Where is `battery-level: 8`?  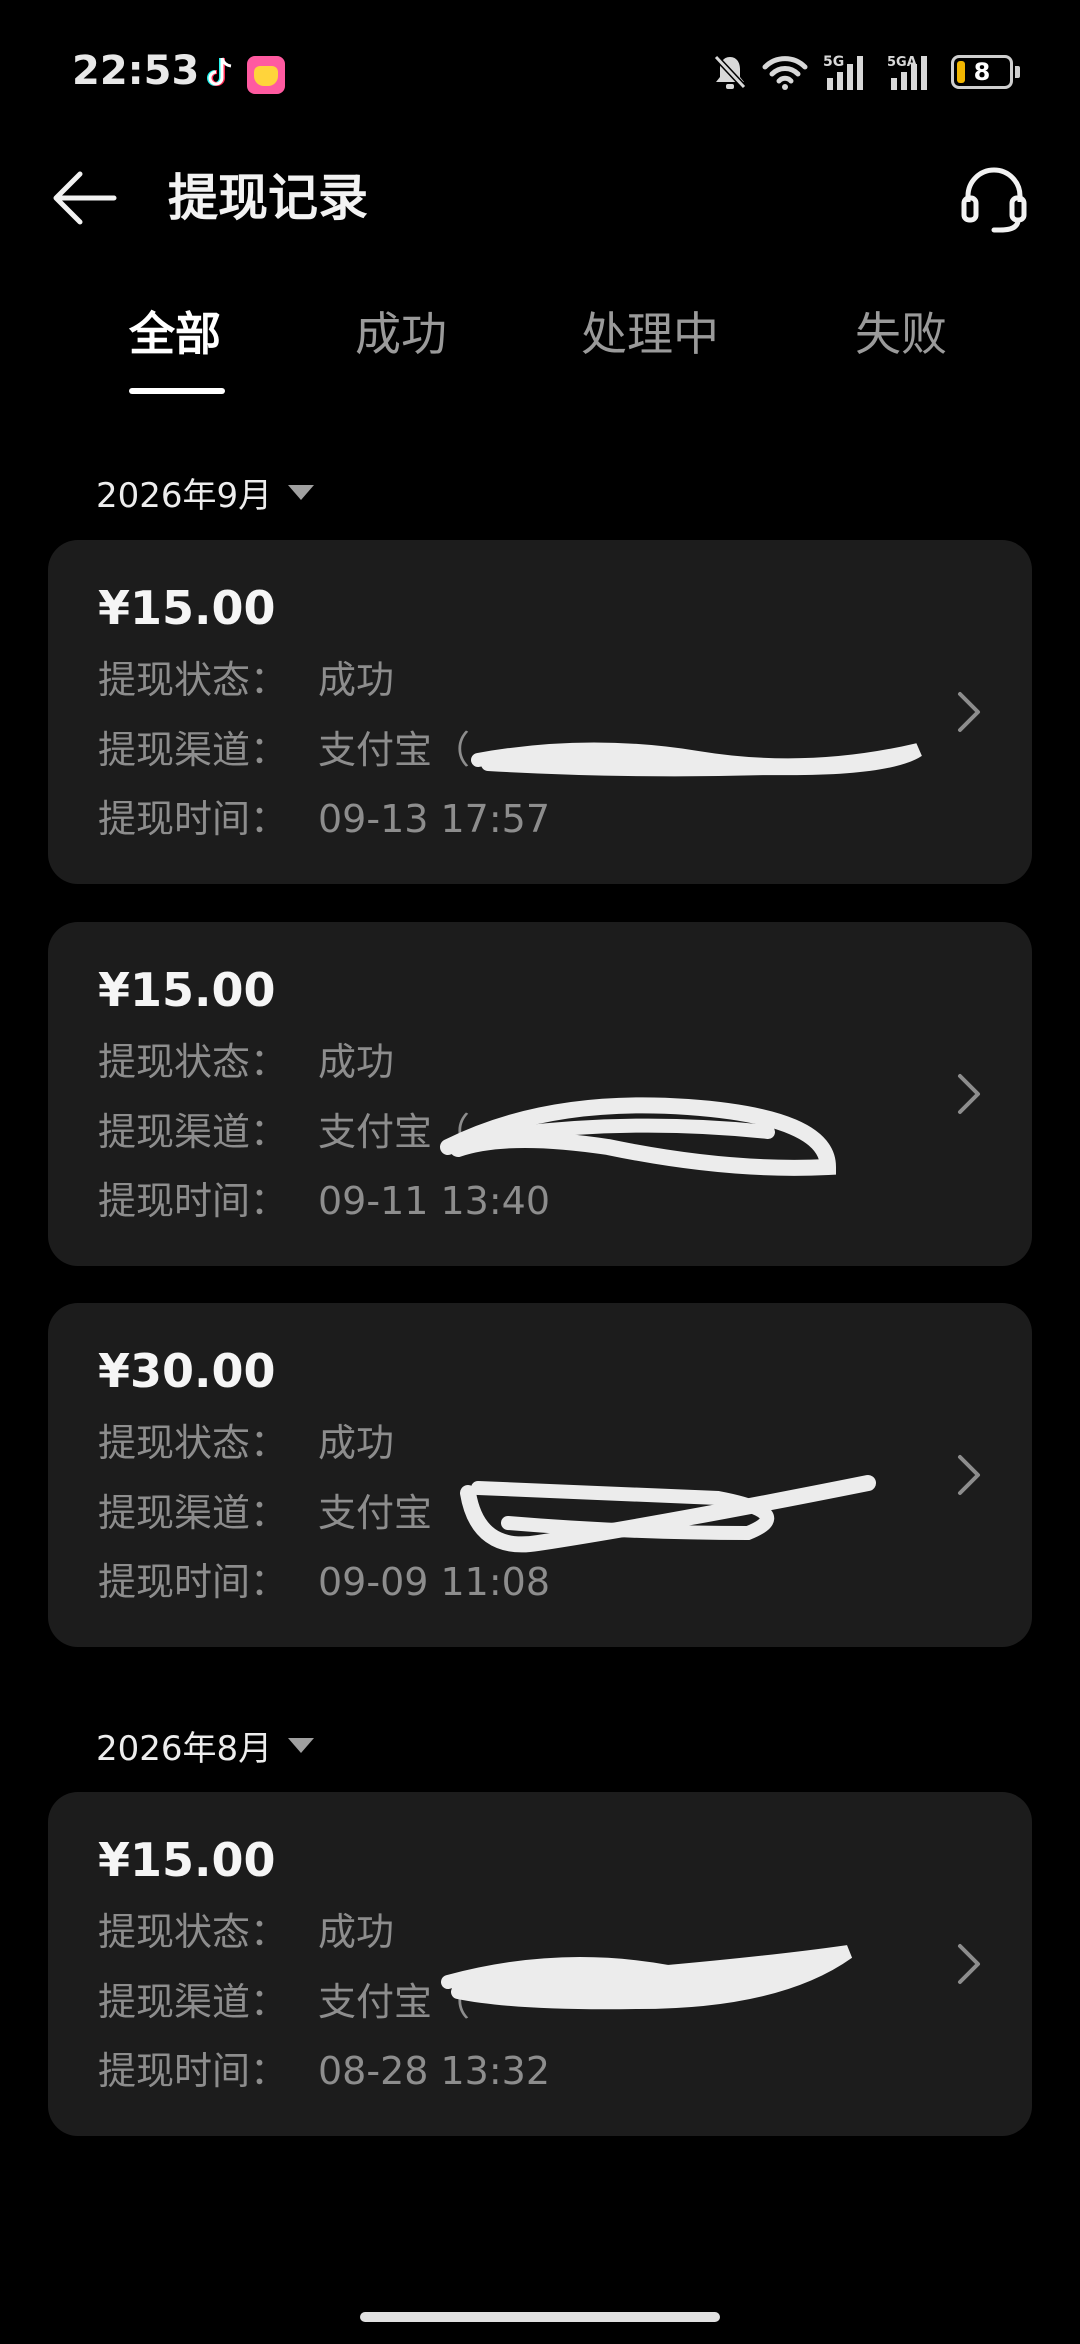
battery-level: 8 is located at coordinates (982, 72).